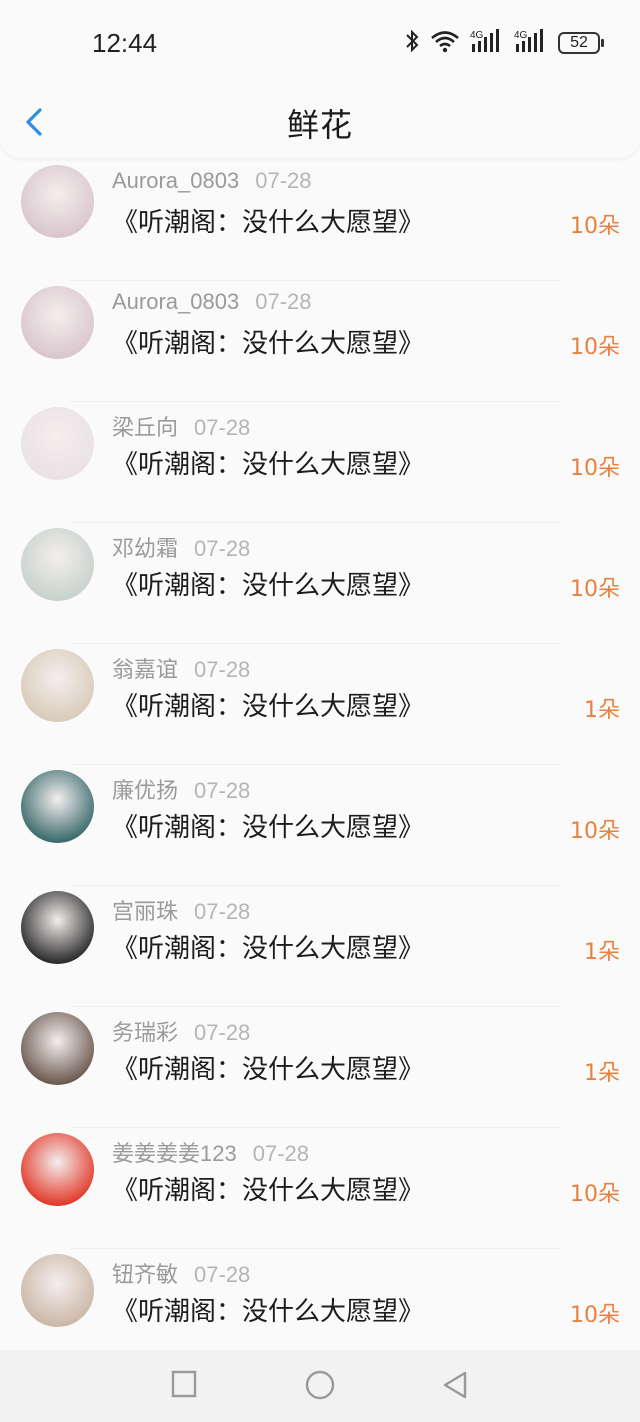 Image resolution: width=640 pixels, height=1422 pixels. I want to click on list-item: 翁嘉谊 07-28 《听潮阁：没什么大愿望》 1朵, so click(320, 704).